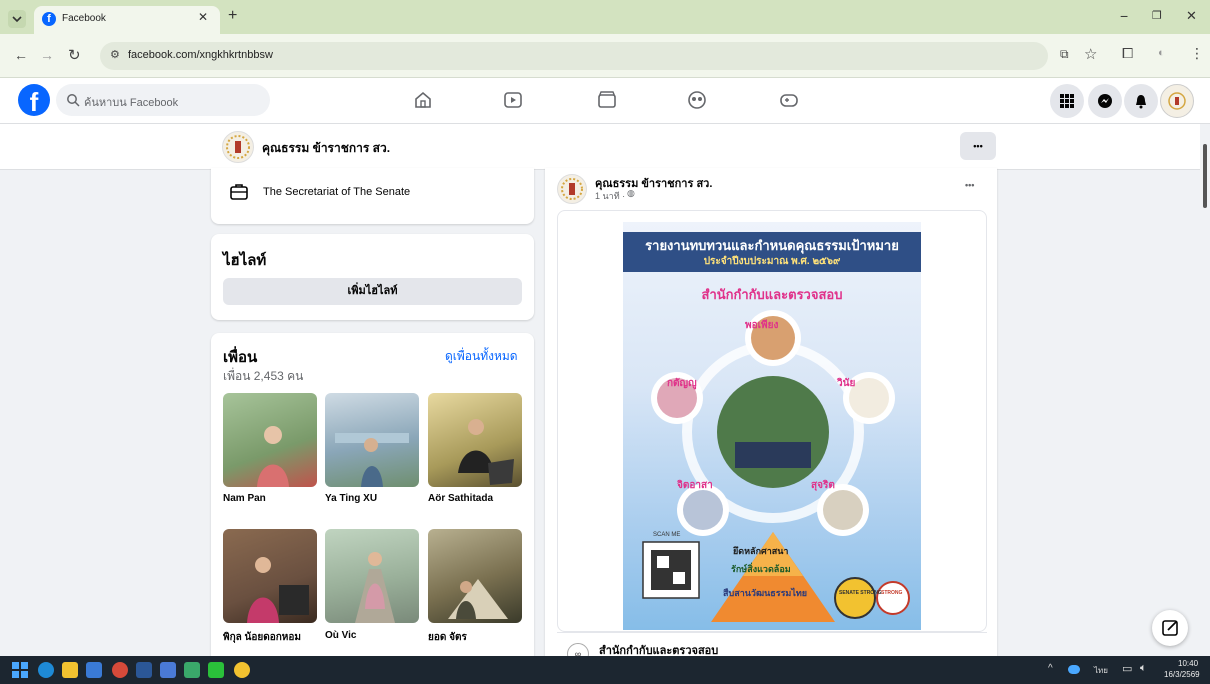 This screenshot has height=684, width=1210. What do you see at coordinates (245, 260) in the screenshot?
I see `highlights-title: ไฮไลท์` at bounding box center [245, 260].